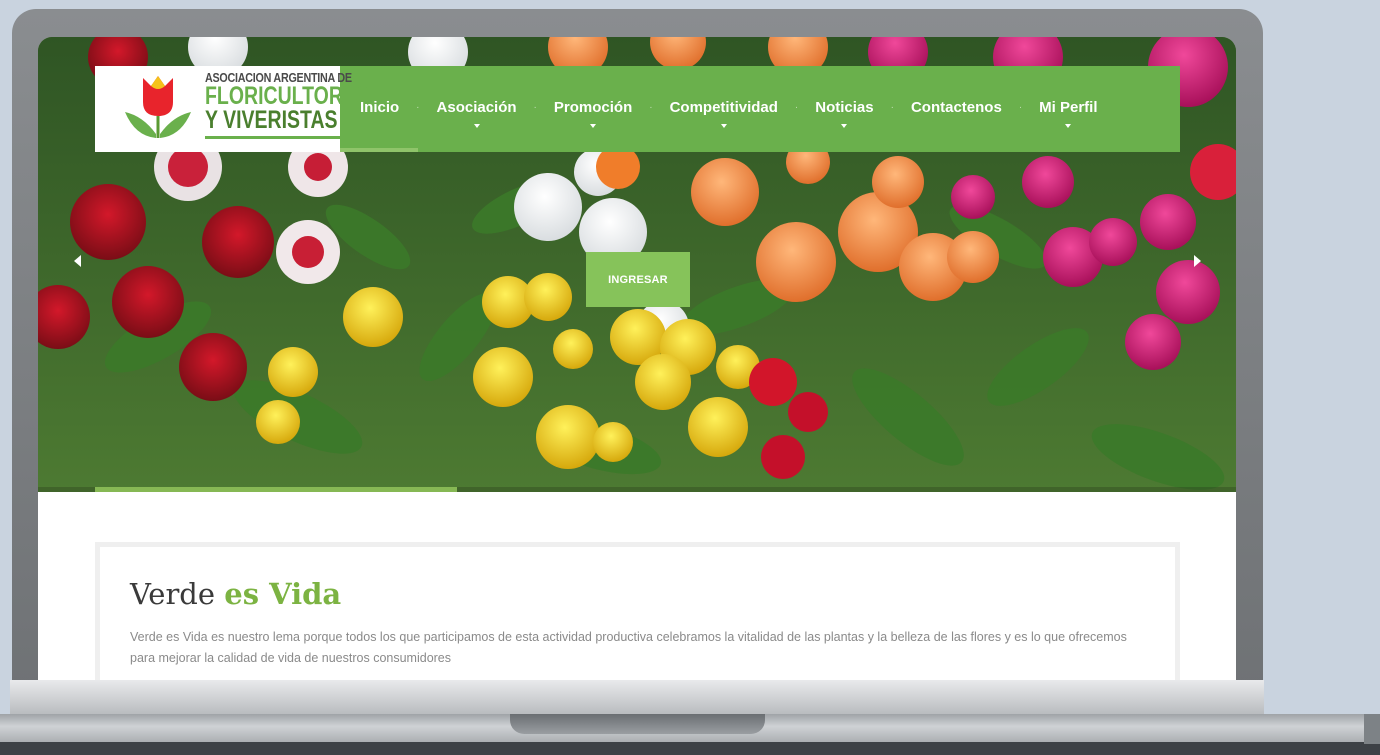 The image size is (1380, 755). What do you see at coordinates (638, 279) in the screenshot?
I see `ingresar-button: INGRESAR` at bounding box center [638, 279].